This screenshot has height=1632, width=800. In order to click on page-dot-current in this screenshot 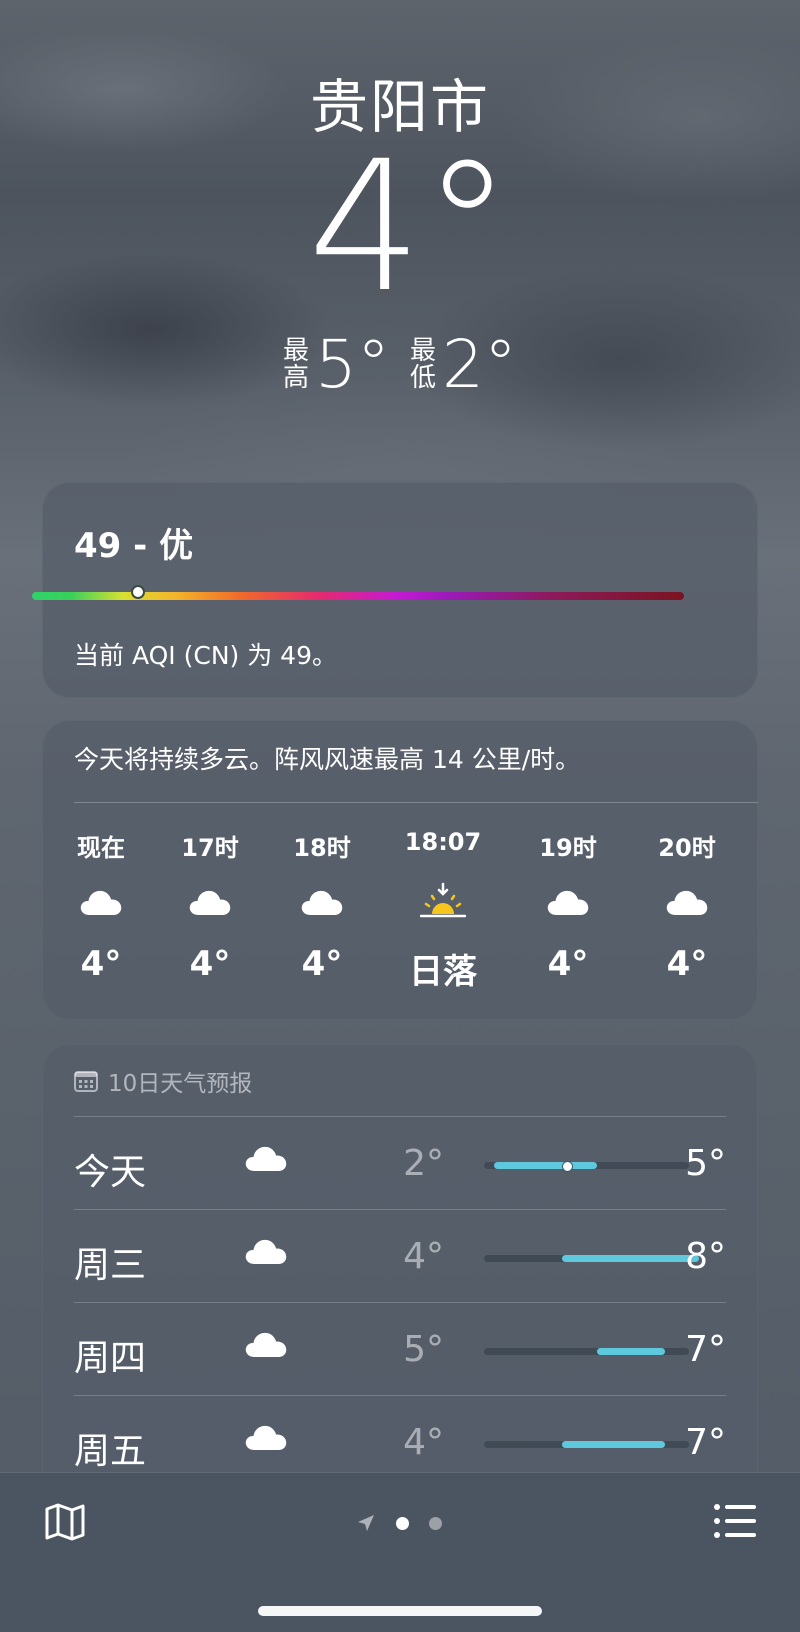, I will do `click(402, 1523)`.